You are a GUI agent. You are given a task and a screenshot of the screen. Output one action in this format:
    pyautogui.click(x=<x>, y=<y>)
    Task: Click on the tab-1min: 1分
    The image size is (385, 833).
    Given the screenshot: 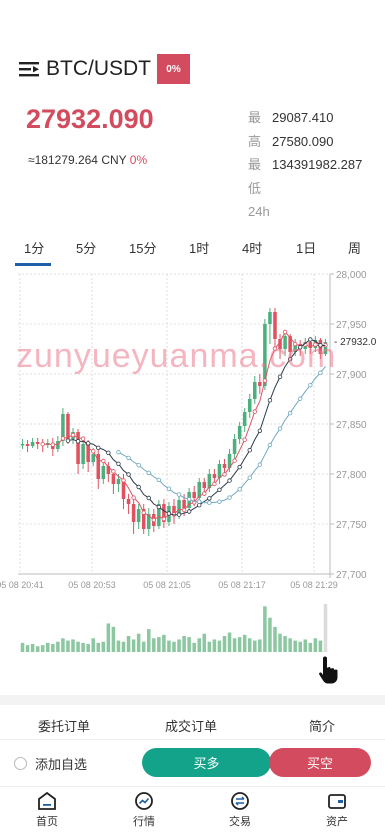 What is the action you would take?
    pyautogui.click(x=34, y=247)
    